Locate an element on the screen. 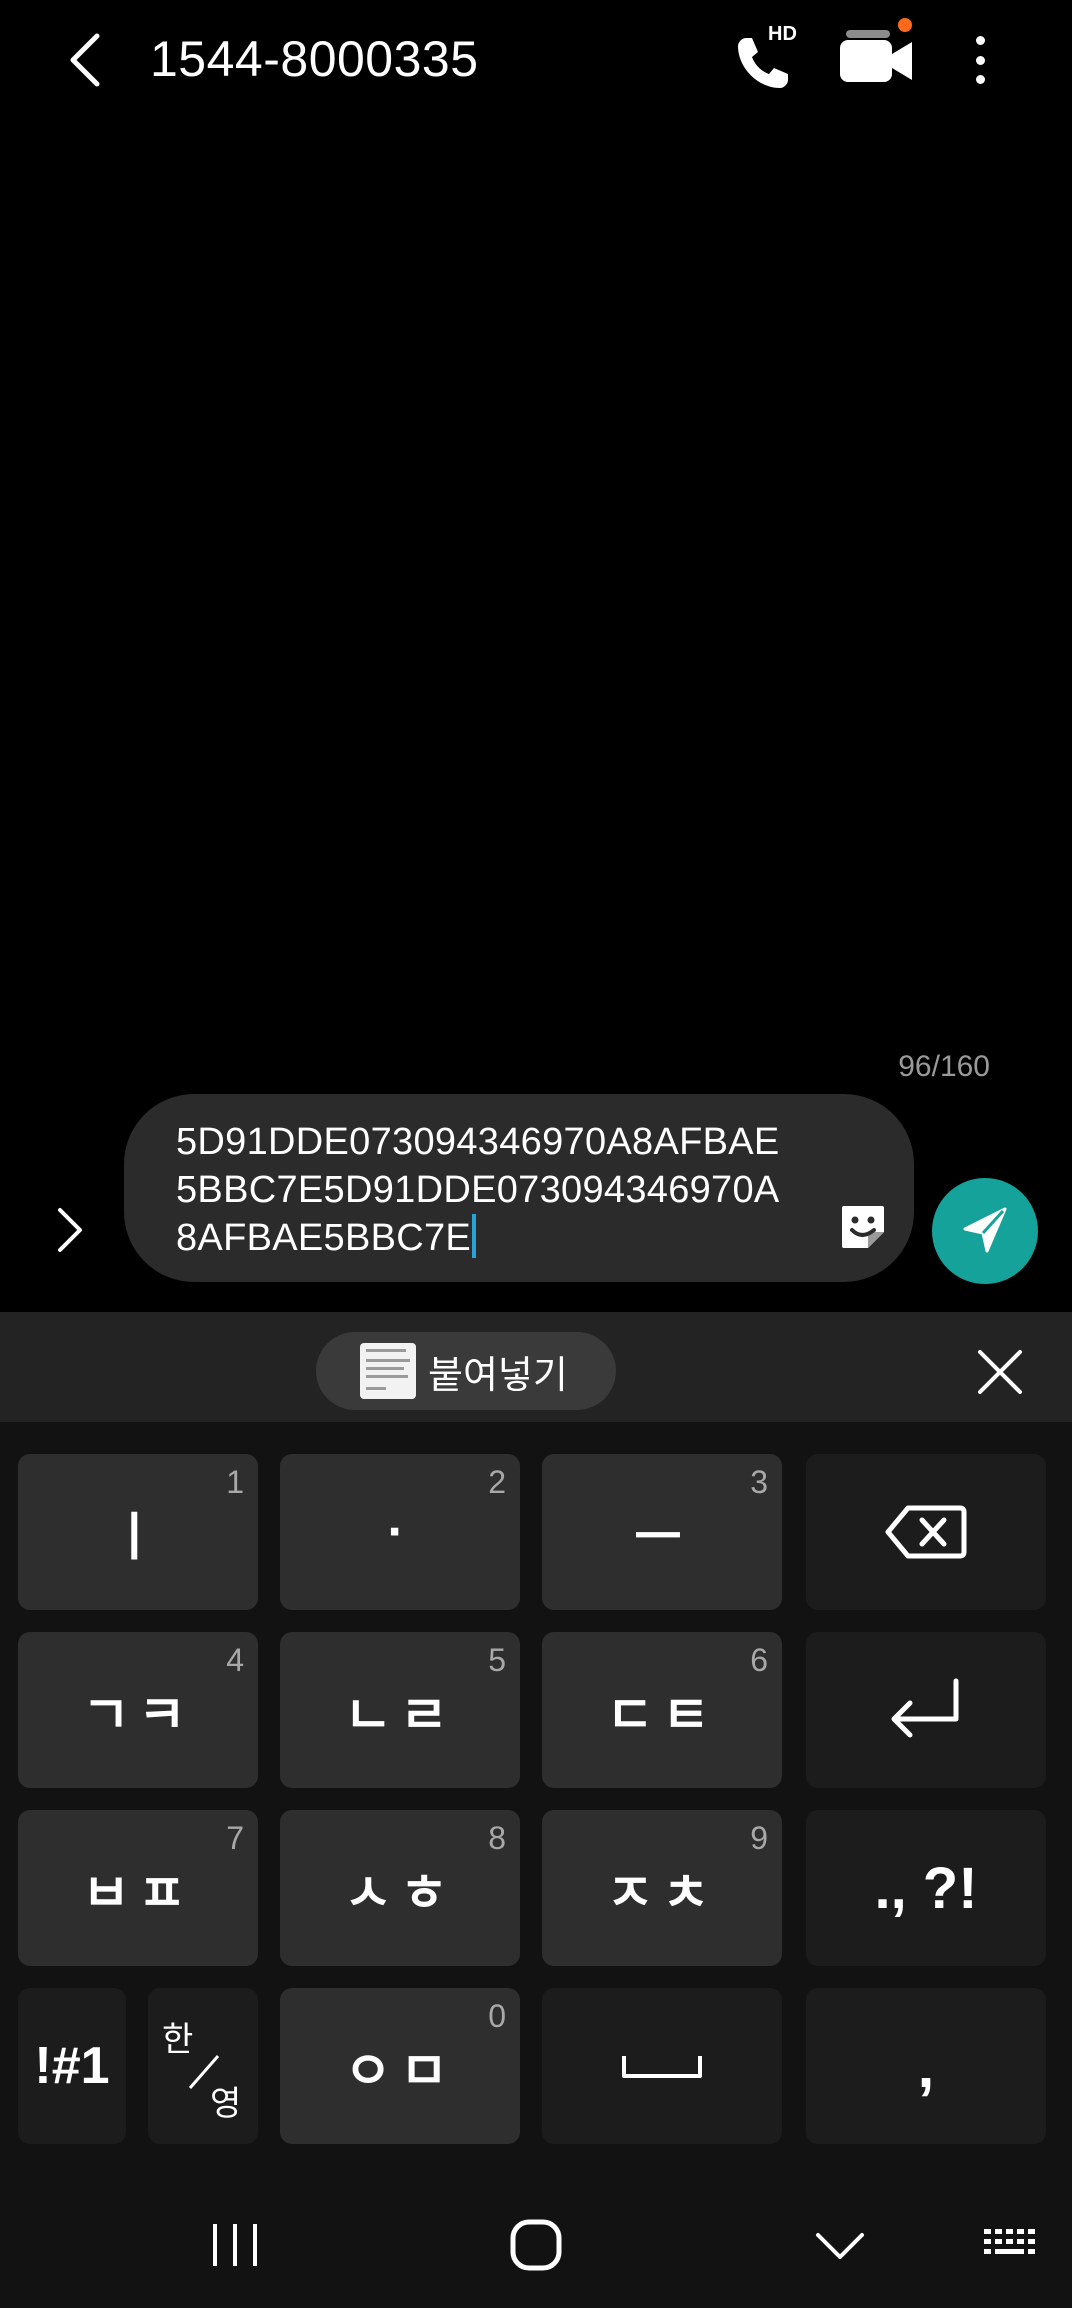 Image resolution: width=1072 pixels, height=2308 pixels. recent-apps-button is located at coordinates (235, 2245).